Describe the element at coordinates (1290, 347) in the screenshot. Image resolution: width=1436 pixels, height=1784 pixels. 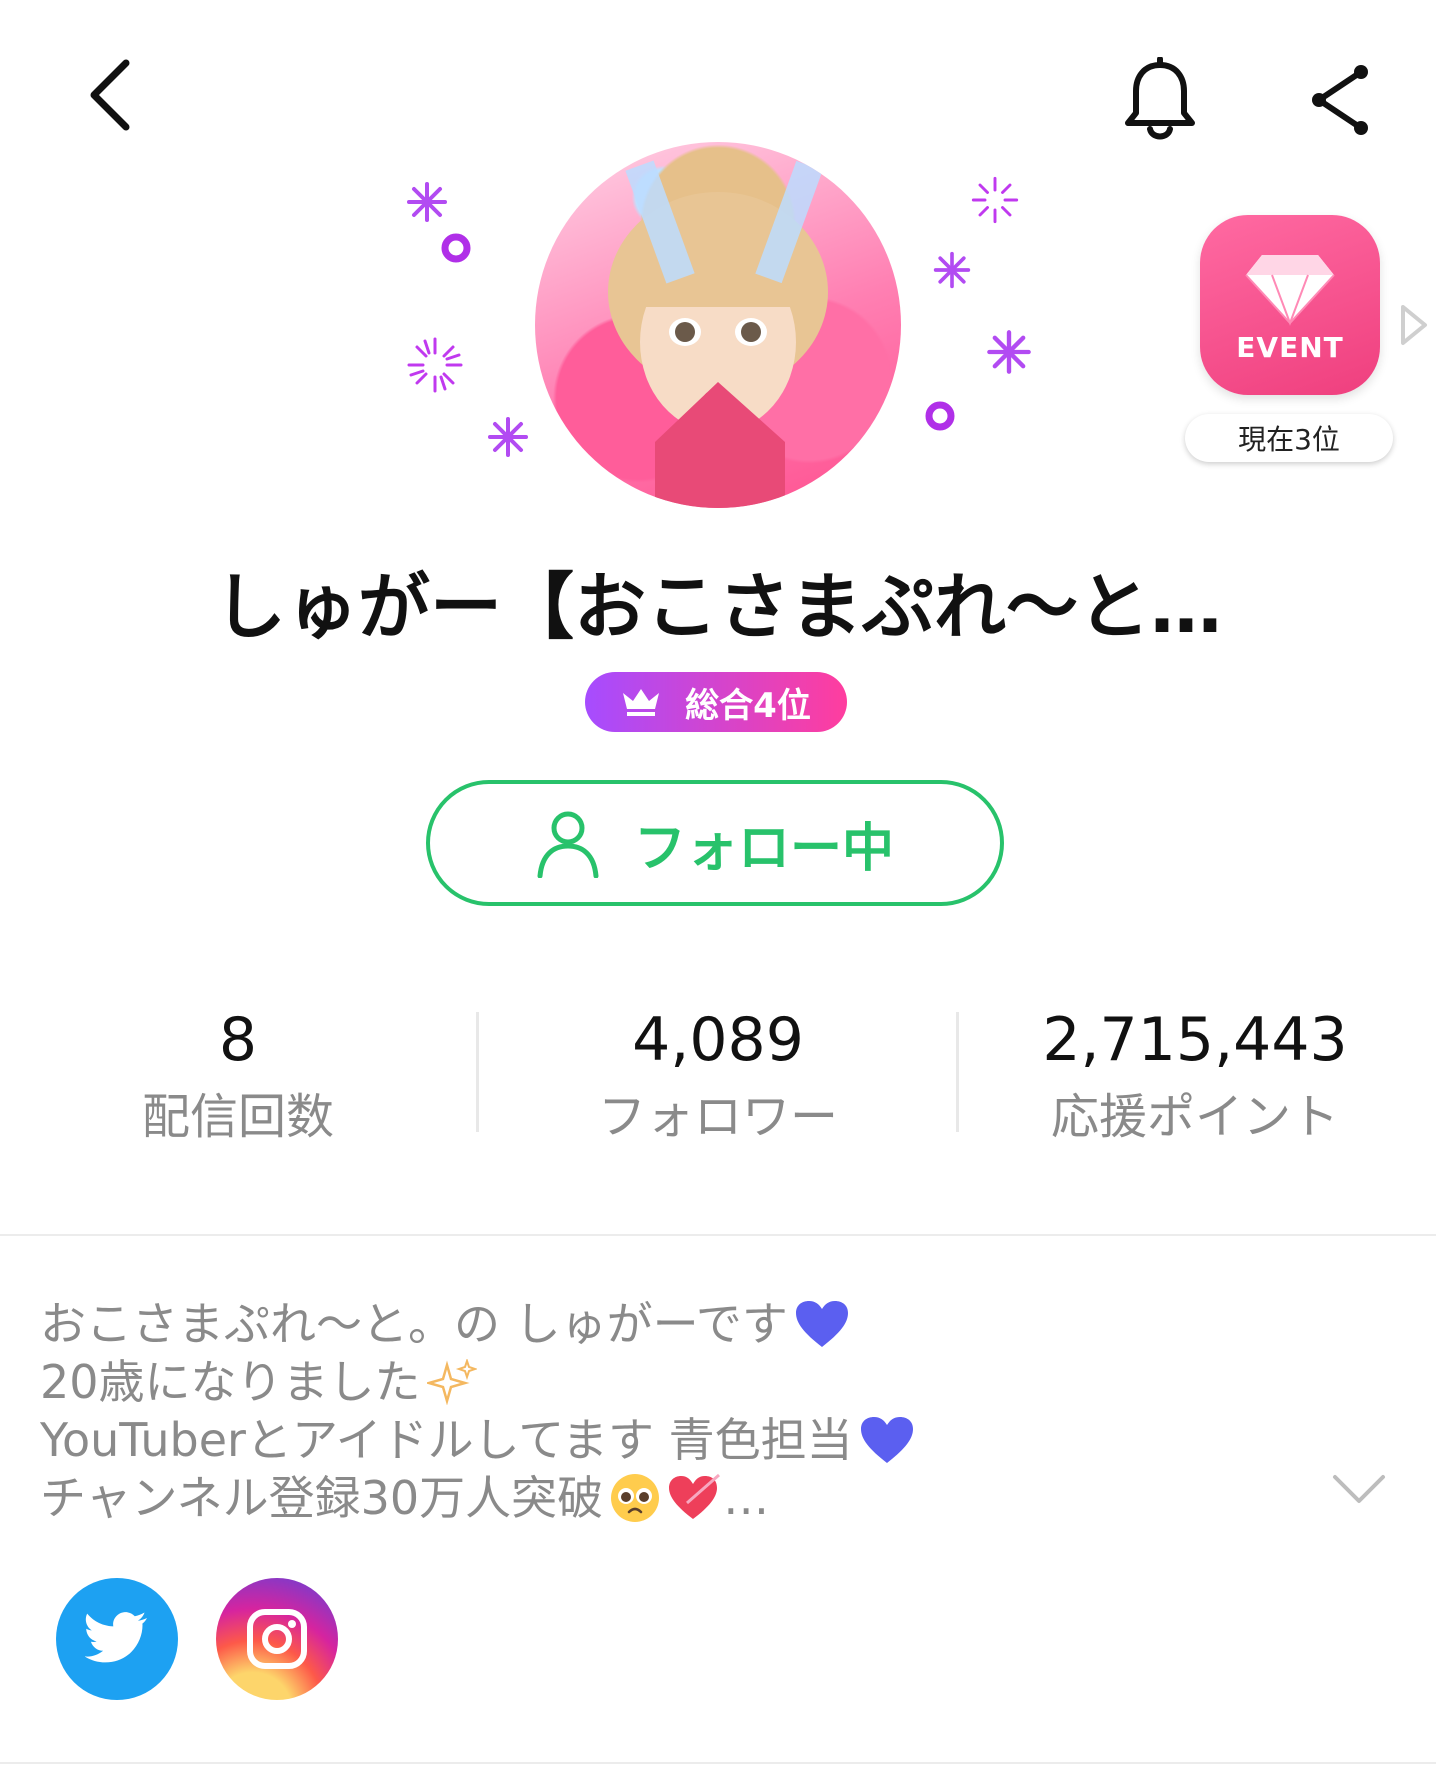
I see `event-label: EVENT` at that location.